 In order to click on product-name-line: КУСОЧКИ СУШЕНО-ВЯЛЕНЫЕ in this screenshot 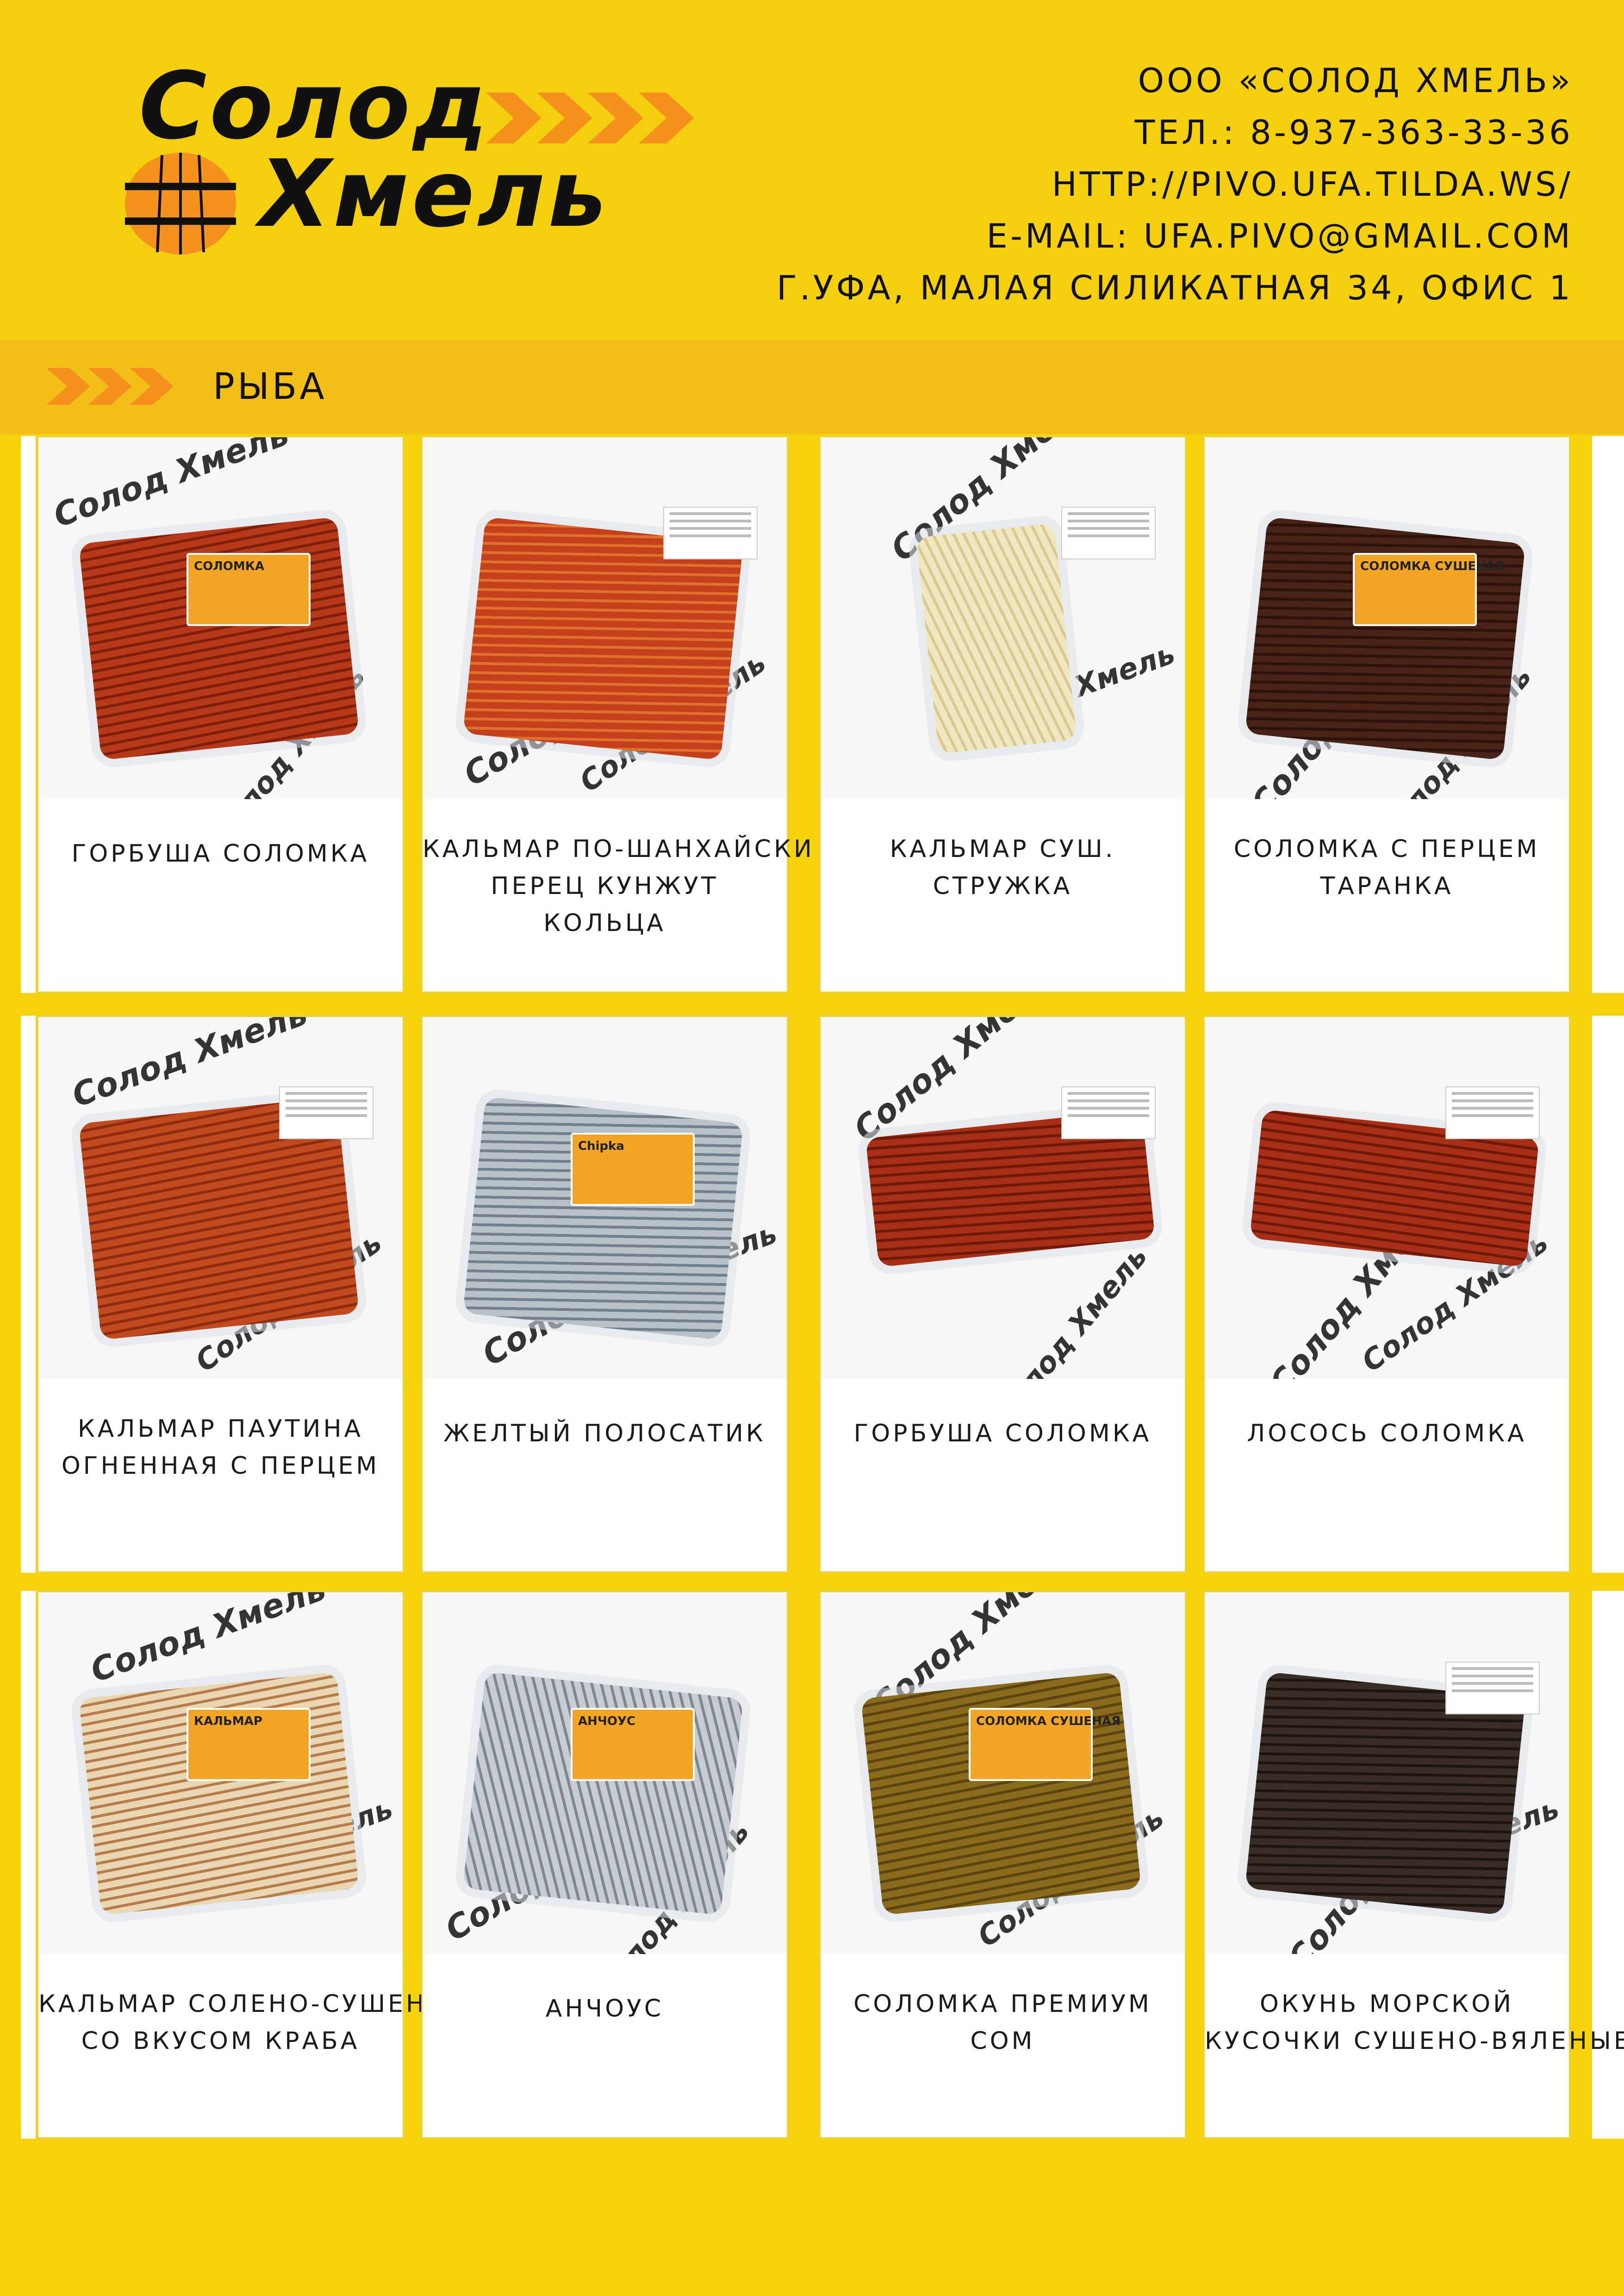, I will do `click(1414, 2041)`.